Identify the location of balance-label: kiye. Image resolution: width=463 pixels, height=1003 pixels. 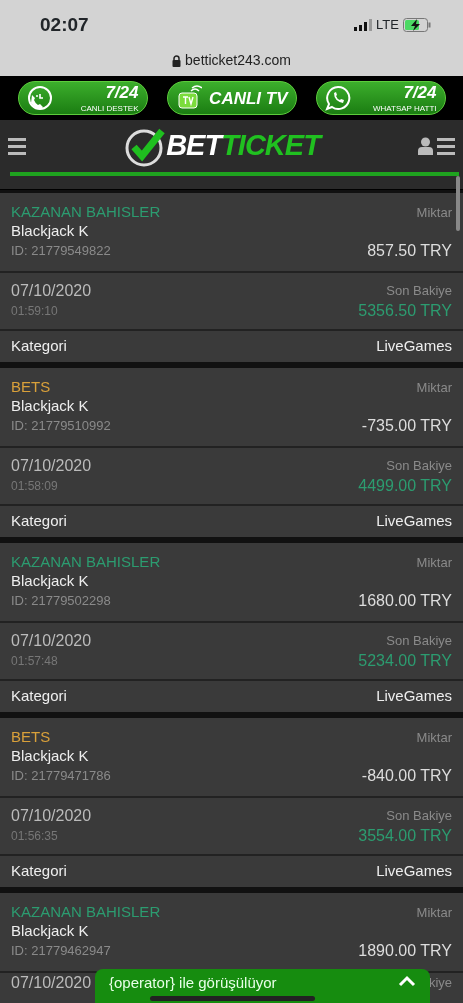
(440, 983).